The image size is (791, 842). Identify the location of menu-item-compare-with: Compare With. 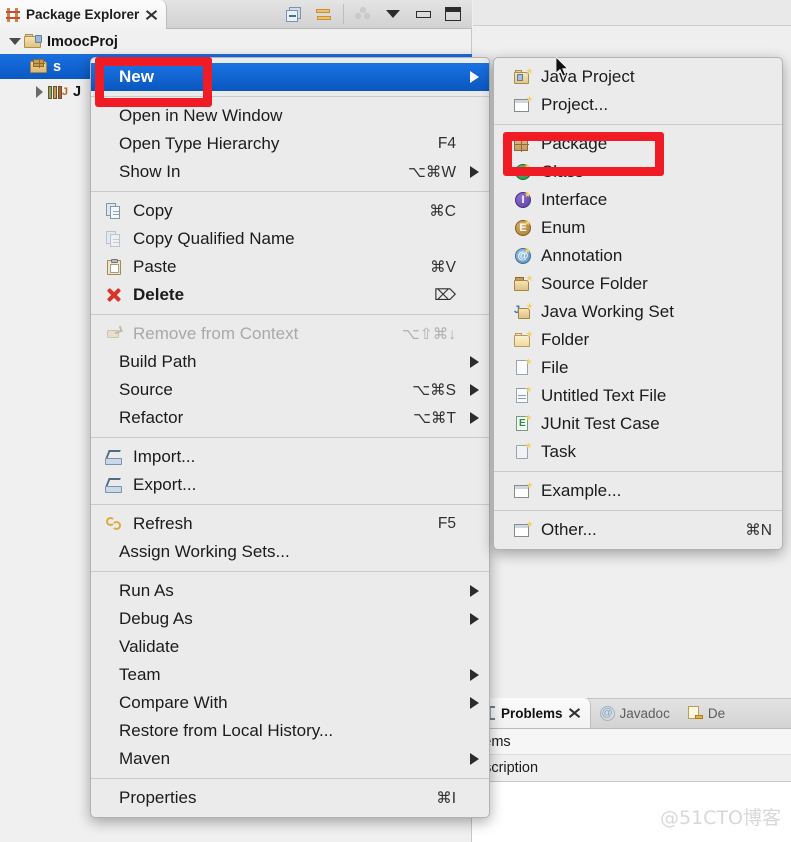
(290, 703).